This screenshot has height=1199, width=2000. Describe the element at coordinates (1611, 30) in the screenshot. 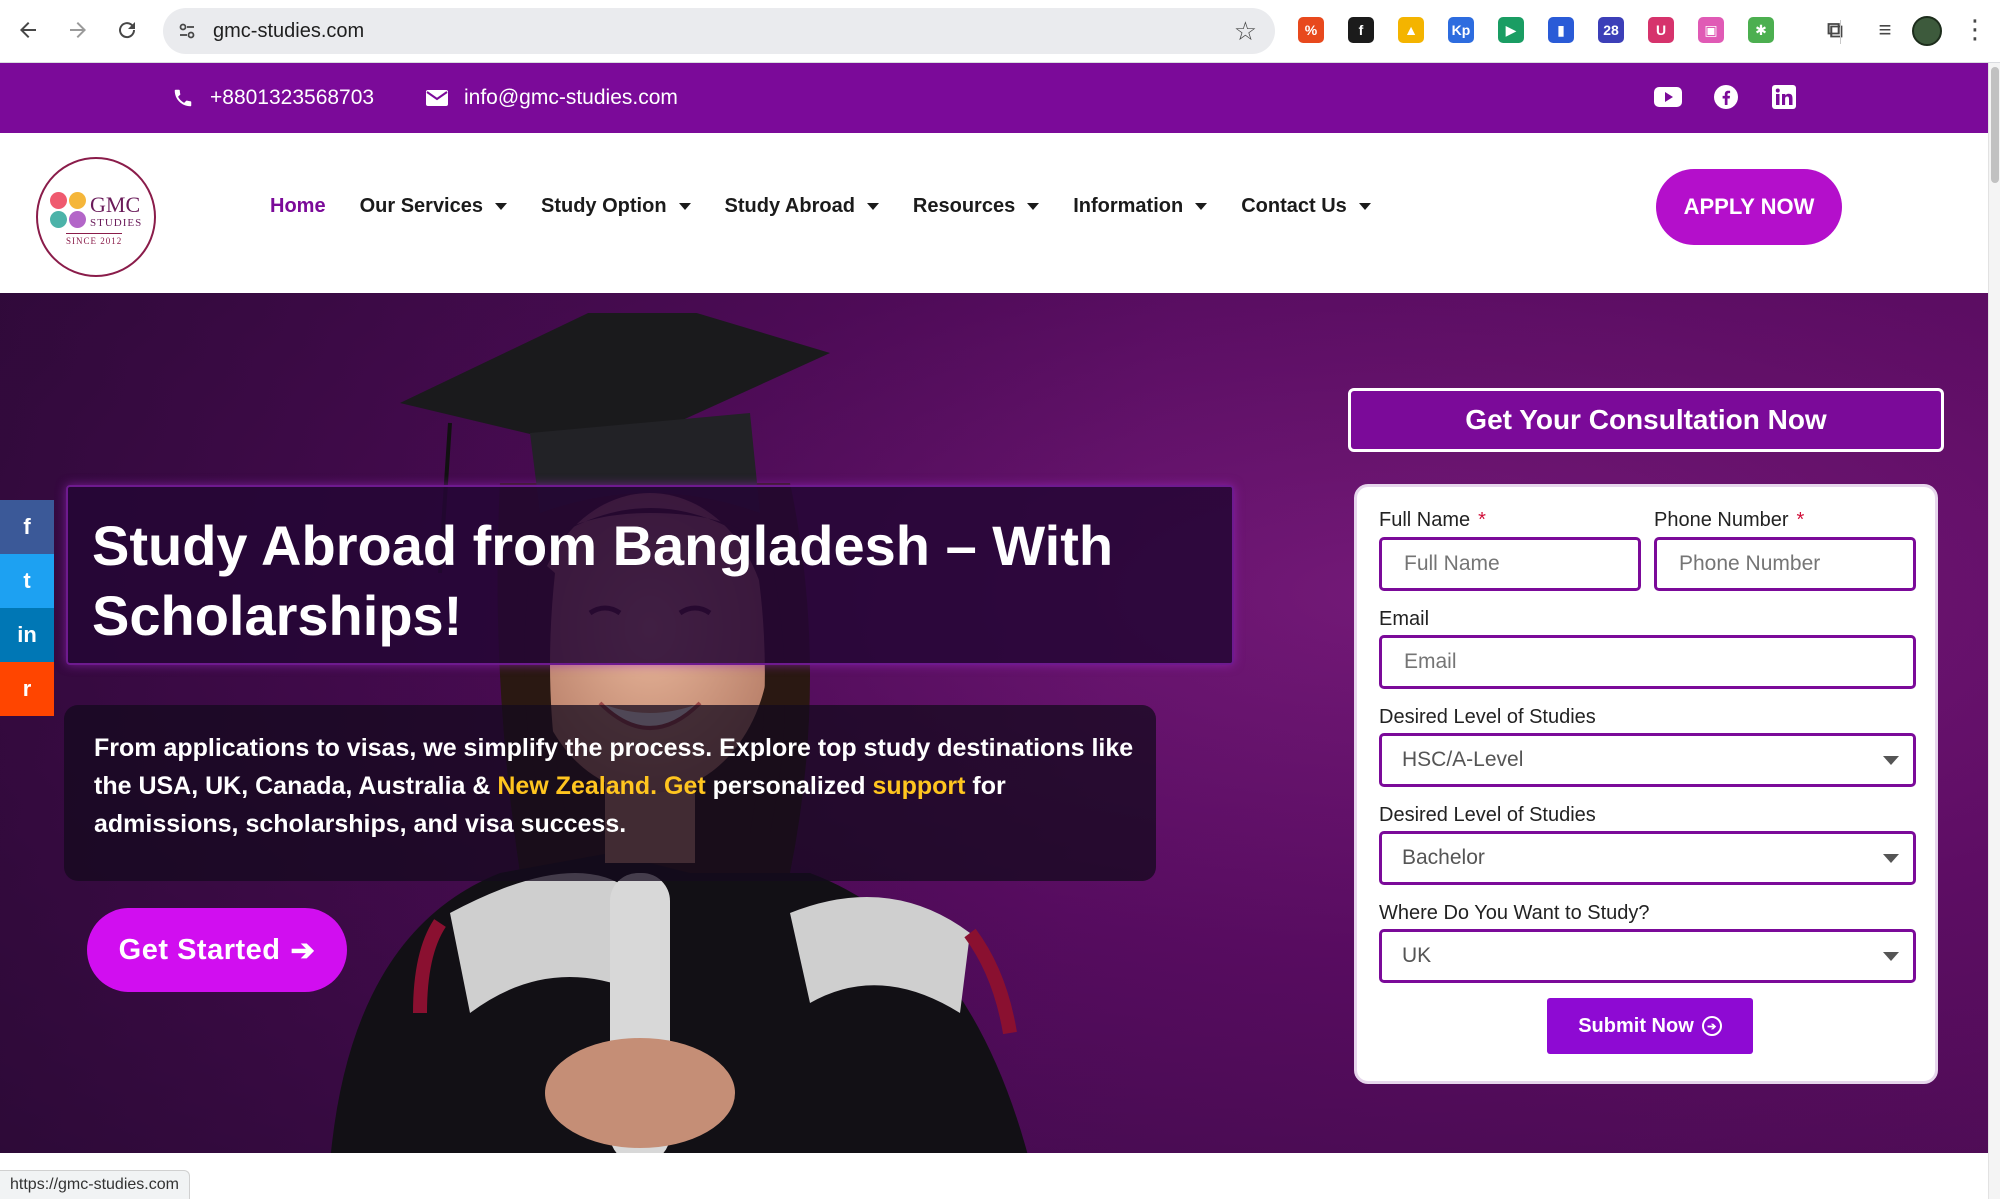

I see `cap-extension-icon: 28` at that location.